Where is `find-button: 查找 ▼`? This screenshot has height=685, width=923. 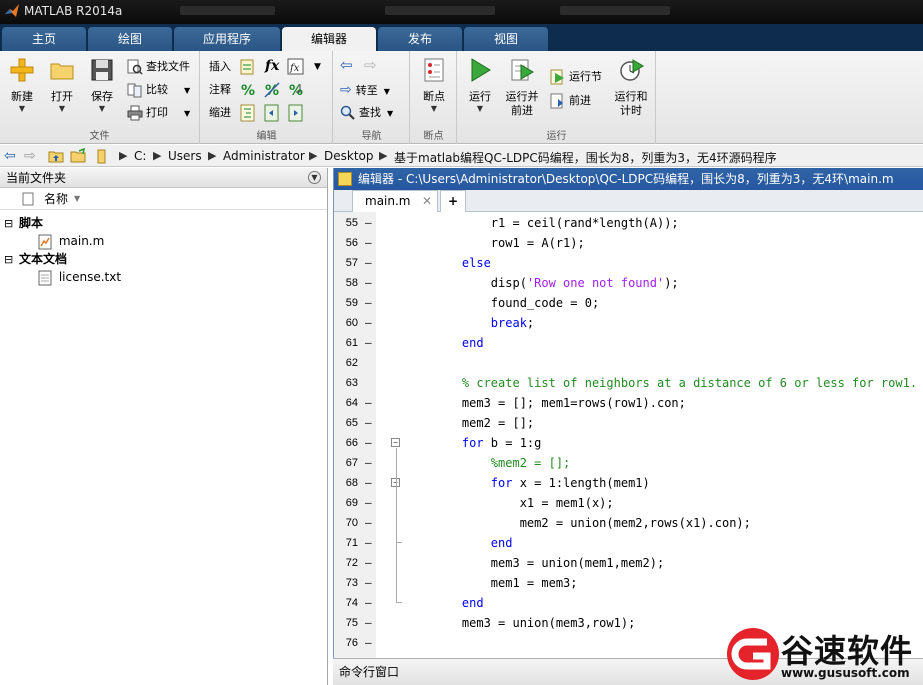
find-button: 查找 ▼ is located at coordinates (366, 113).